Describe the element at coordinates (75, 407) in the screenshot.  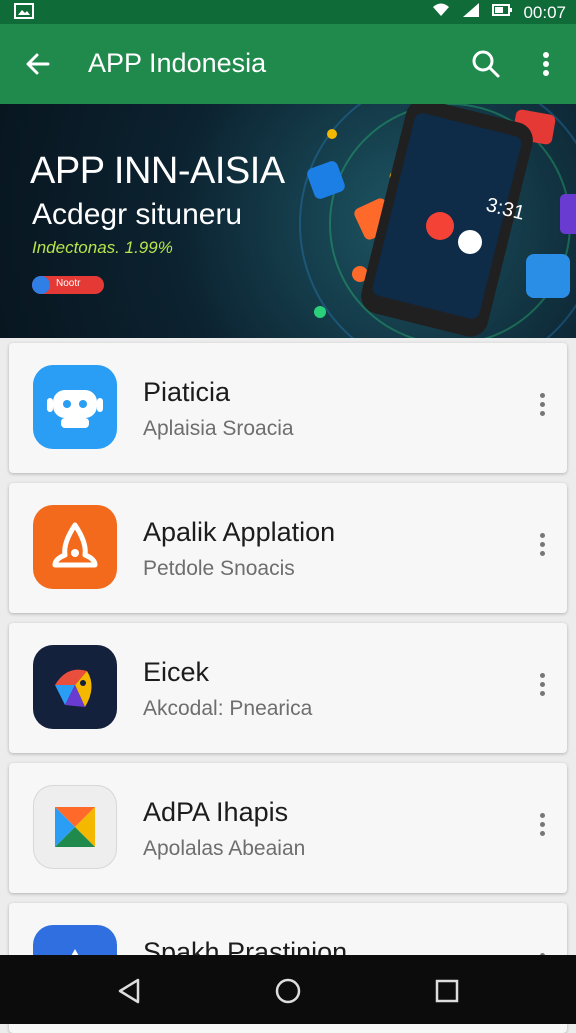
I see `robot-icon` at that location.